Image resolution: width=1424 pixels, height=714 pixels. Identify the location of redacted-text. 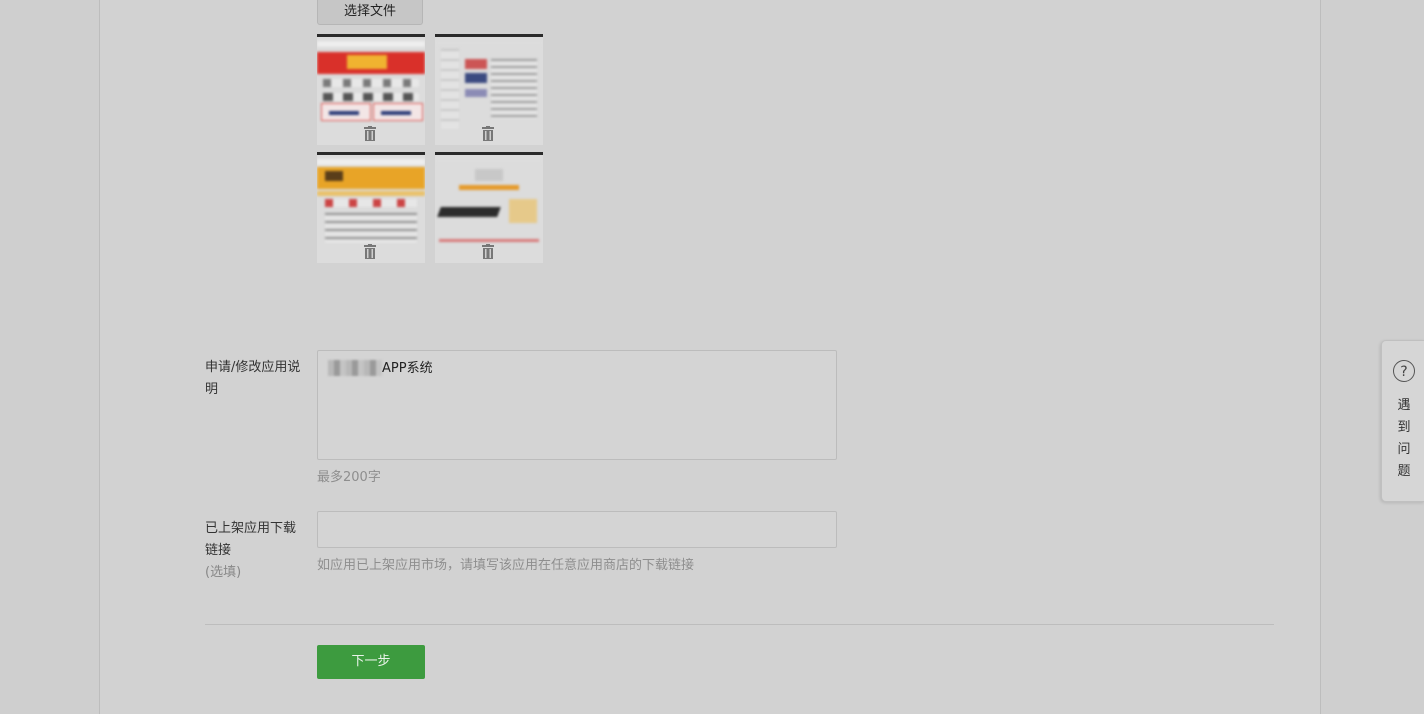
(355, 368).